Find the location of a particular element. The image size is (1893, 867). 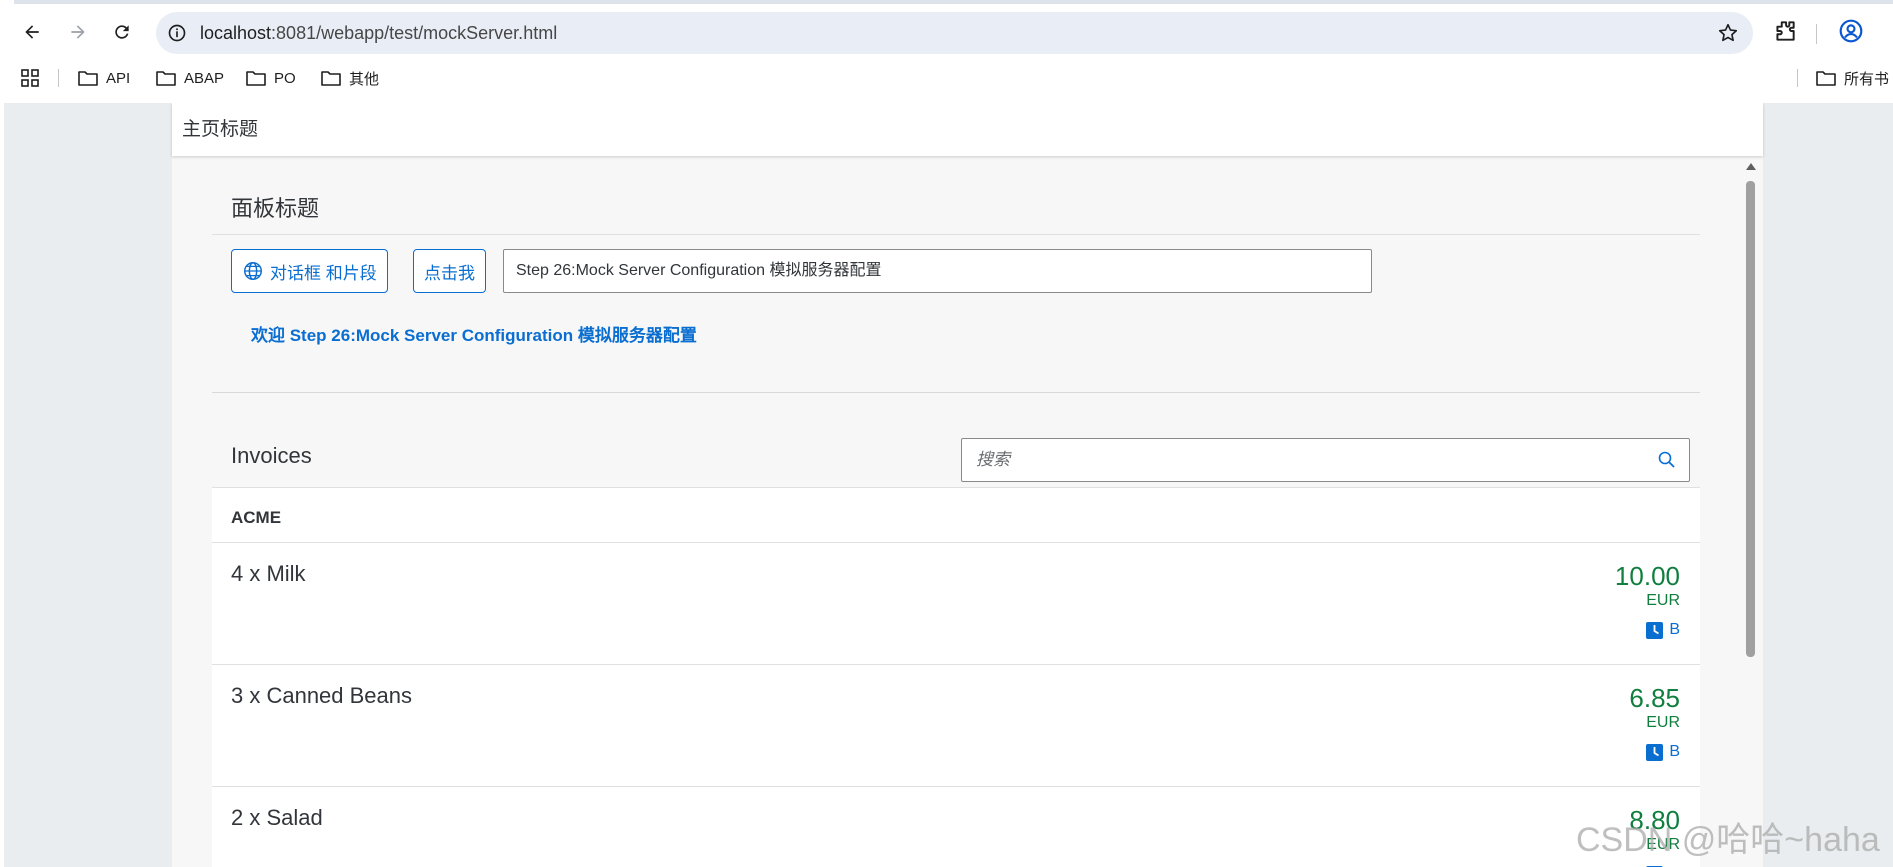

item-title: 3 x Canned Beans is located at coordinates (322, 695).